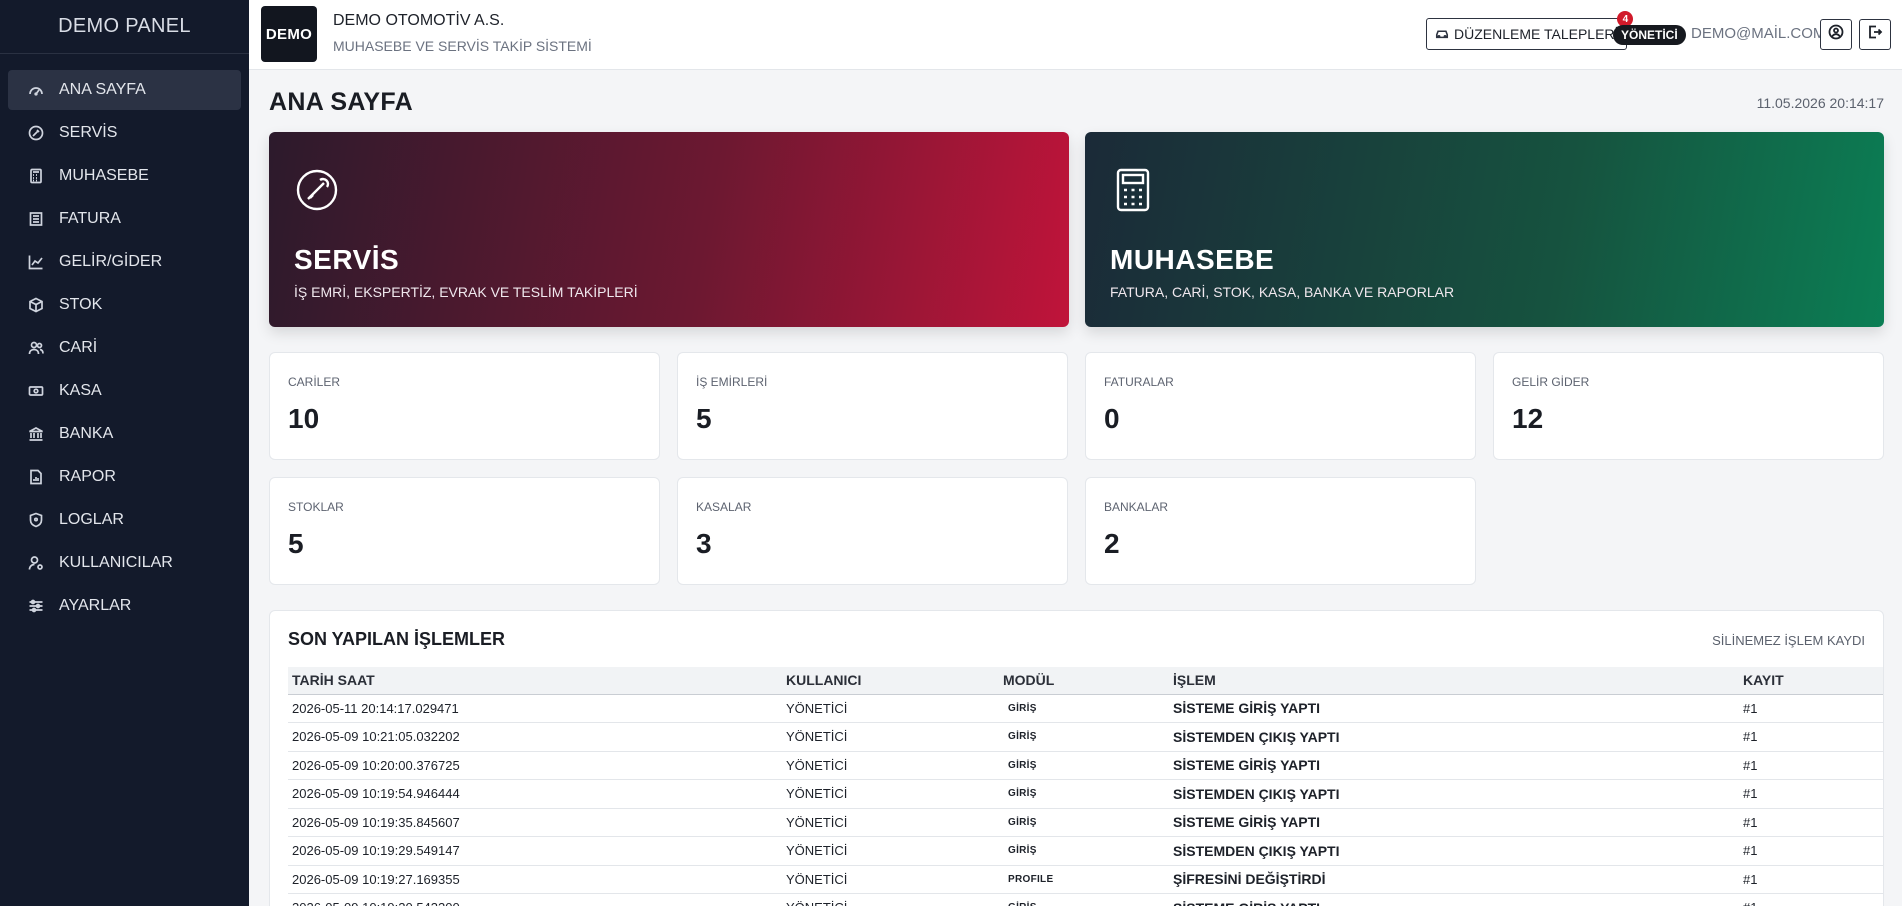 This screenshot has height=906, width=1902. Describe the element at coordinates (1085, 681) in the screenshot. I see `table-header-row: TARİH SAAT KULLANICI MODÜL İŞLEM KAYIT` at that location.